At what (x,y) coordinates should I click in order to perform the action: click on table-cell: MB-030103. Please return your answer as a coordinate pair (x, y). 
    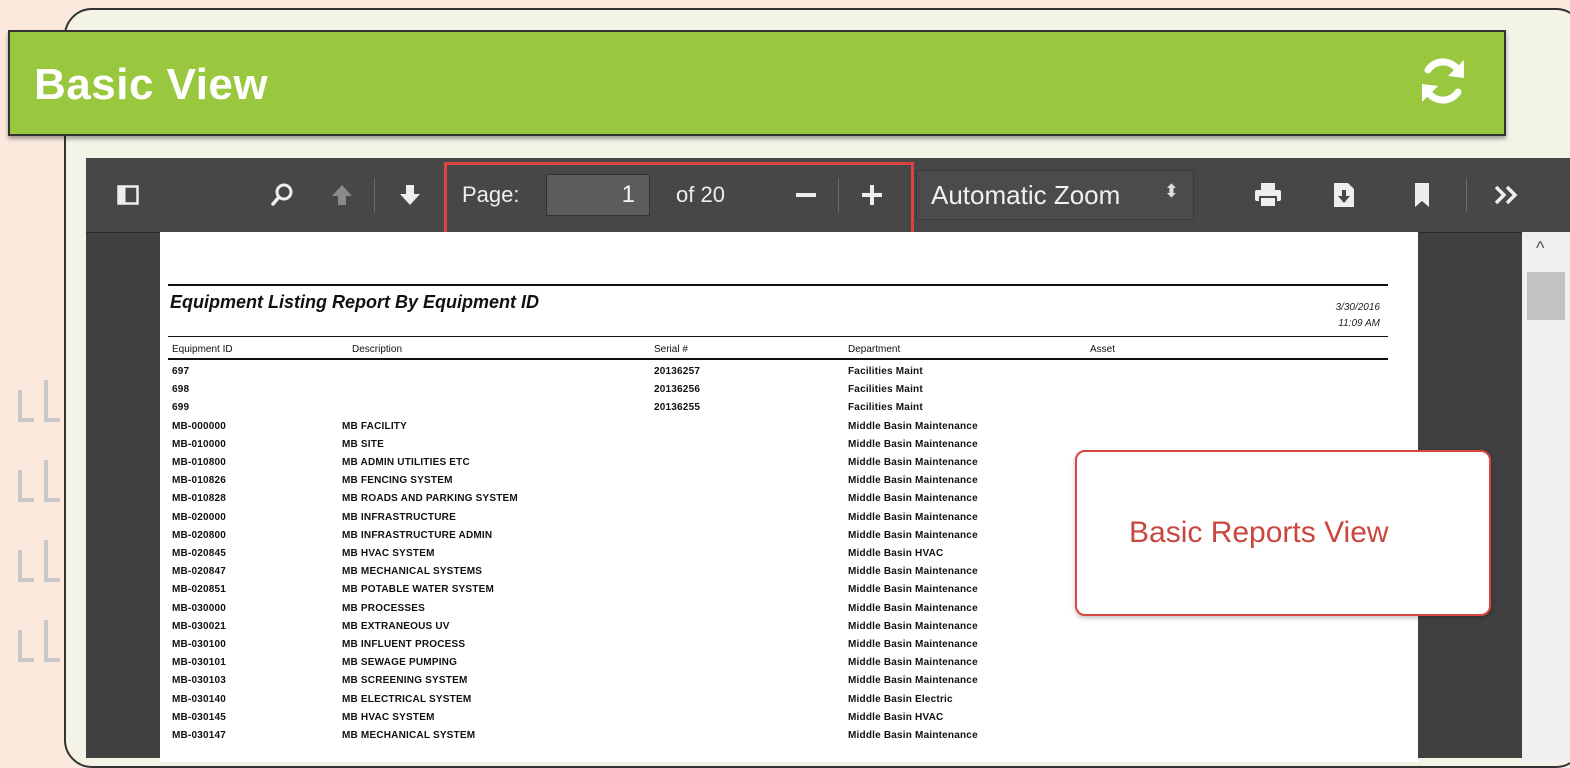
    Looking at the image, I should click on (199, 681).